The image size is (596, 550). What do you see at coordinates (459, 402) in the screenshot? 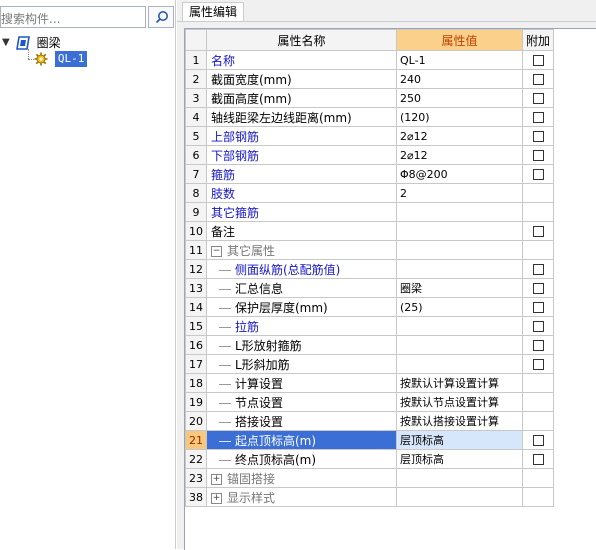
I see `property-value-cell: 按默认节点设置计算` at bounding box center [459, 402].